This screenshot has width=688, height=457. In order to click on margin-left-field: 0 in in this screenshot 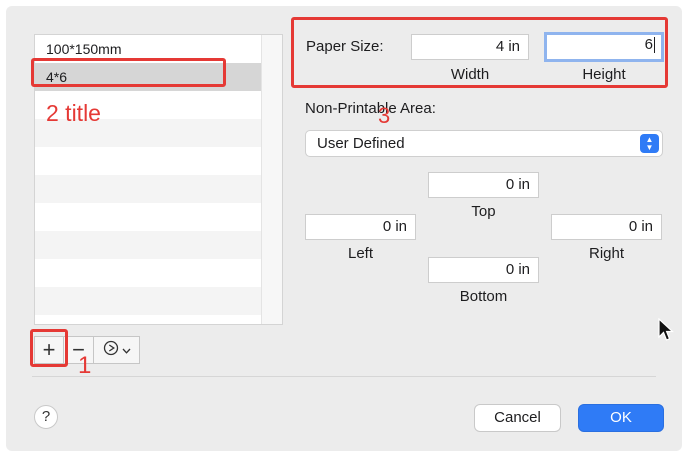, I will do `click(360, 227)`.